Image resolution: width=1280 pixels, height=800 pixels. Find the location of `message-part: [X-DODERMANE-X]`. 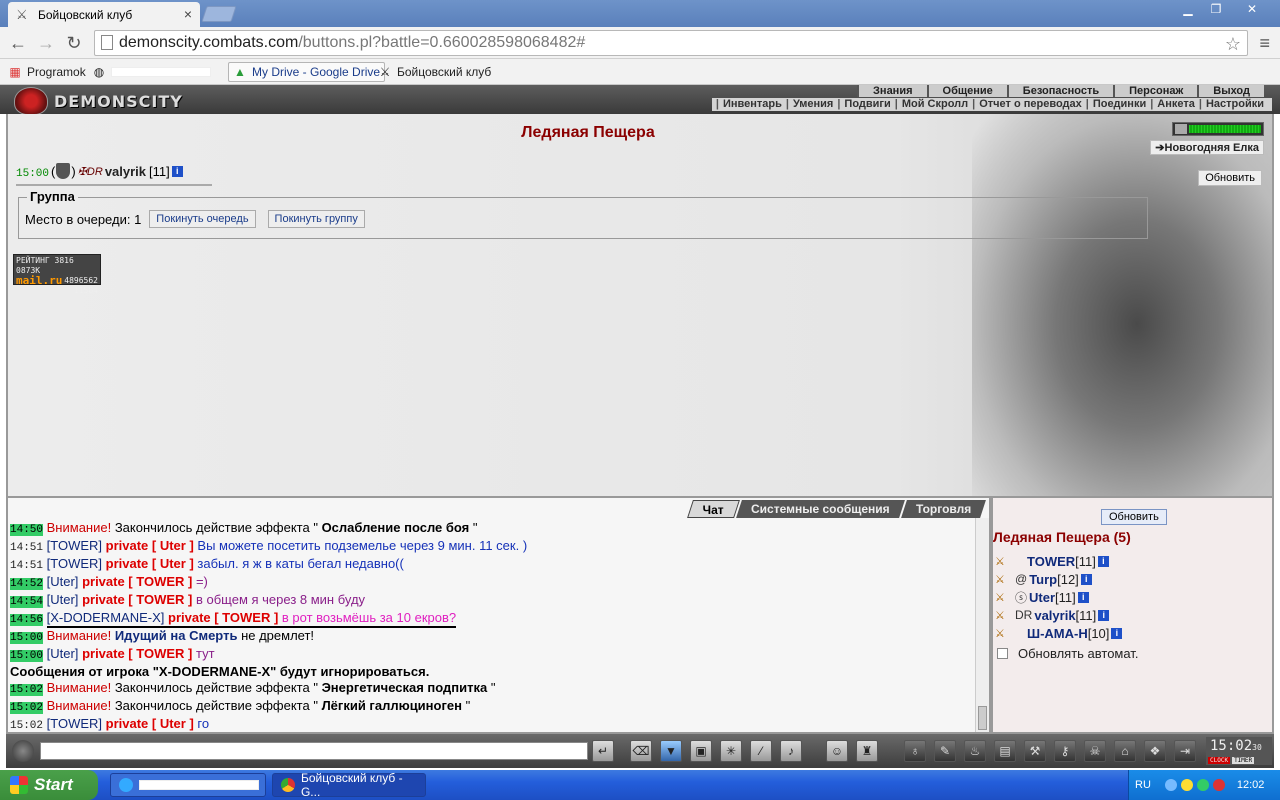

message-part: [X-DODERMANE-X] is located at coordinates (106, 617).